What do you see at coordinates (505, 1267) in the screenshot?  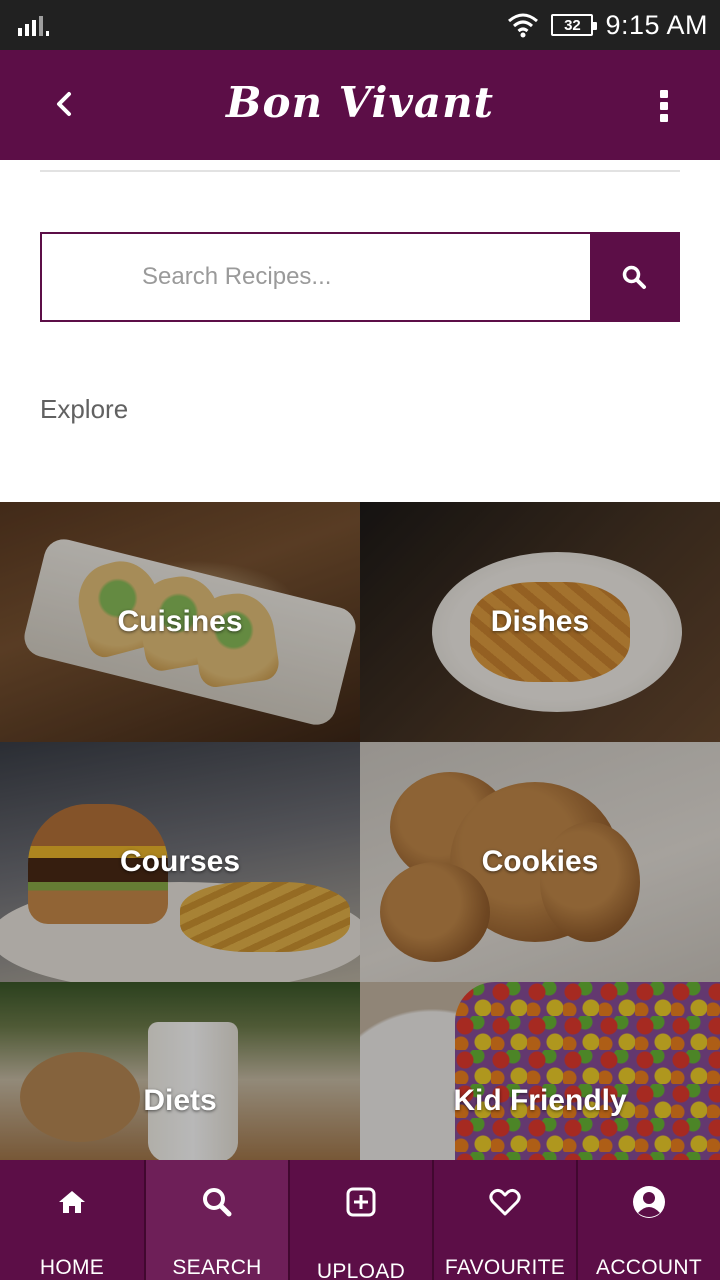 I see `nav-label: FAVOURITE` at bounding box center [505, 1267].